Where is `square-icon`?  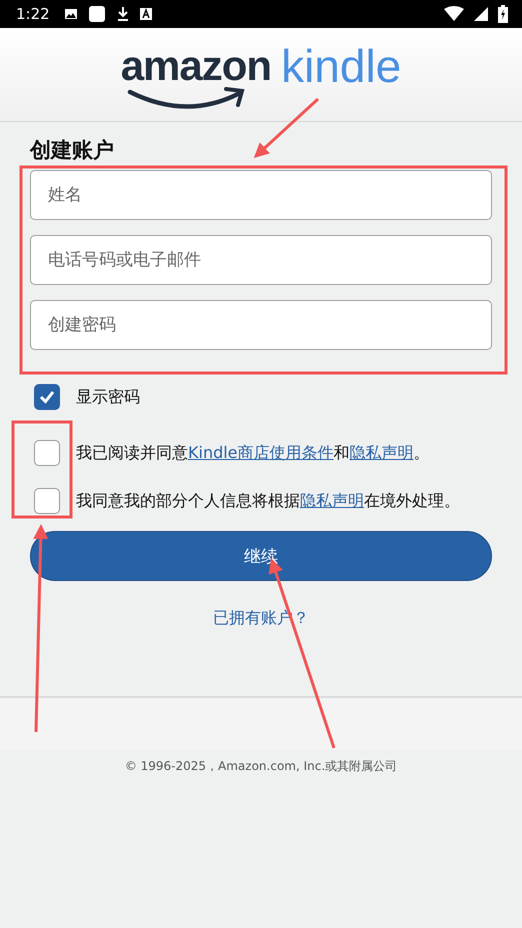
square-icon is located at coordinates (97, 14).